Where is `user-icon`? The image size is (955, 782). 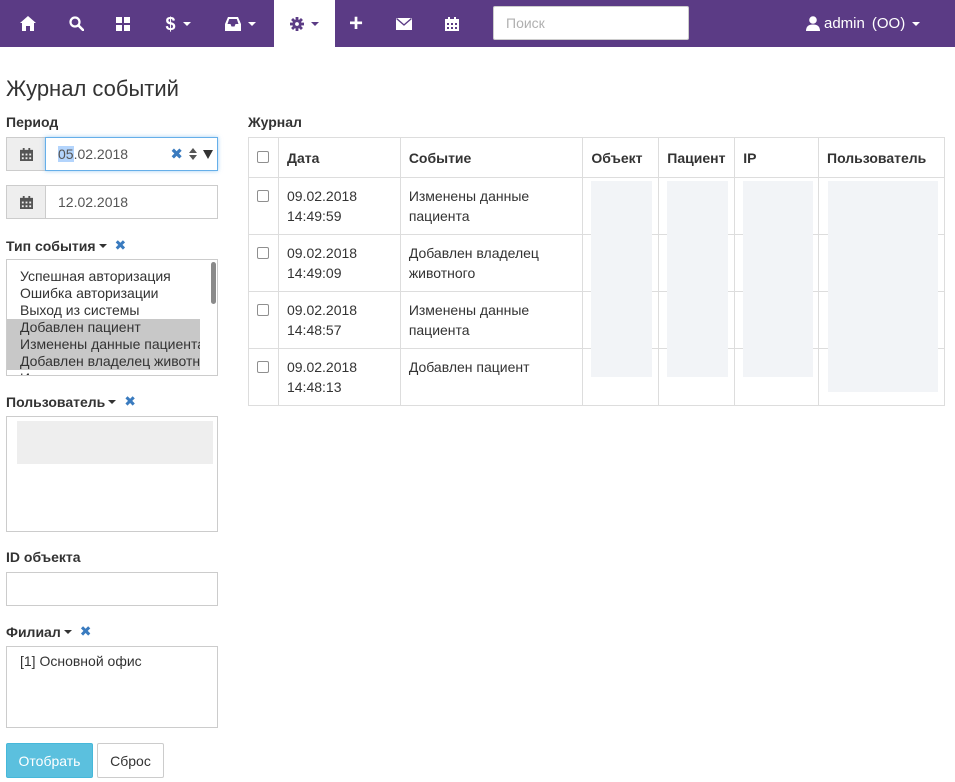
user-icon is located at coordinates (813, 23).